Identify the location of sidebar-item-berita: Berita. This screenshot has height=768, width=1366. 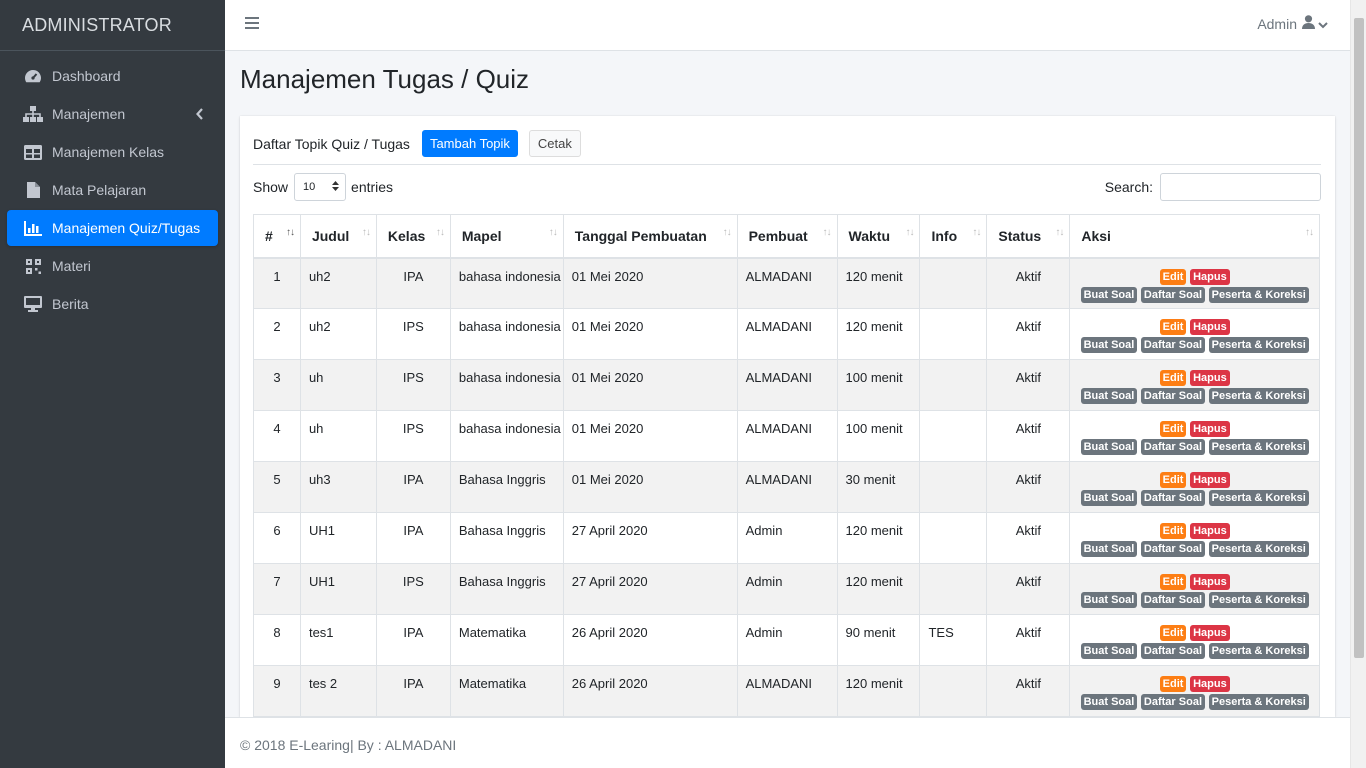
(112, 304).